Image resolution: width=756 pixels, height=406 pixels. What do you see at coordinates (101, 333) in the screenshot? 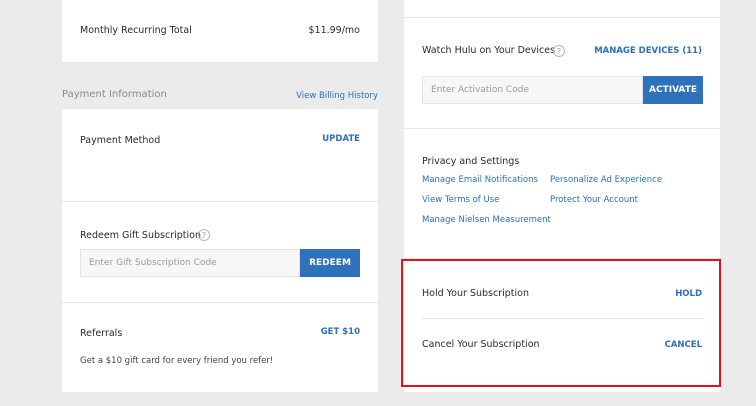
I see `referrals-label: Referrals` at bounding box center [101, 333].